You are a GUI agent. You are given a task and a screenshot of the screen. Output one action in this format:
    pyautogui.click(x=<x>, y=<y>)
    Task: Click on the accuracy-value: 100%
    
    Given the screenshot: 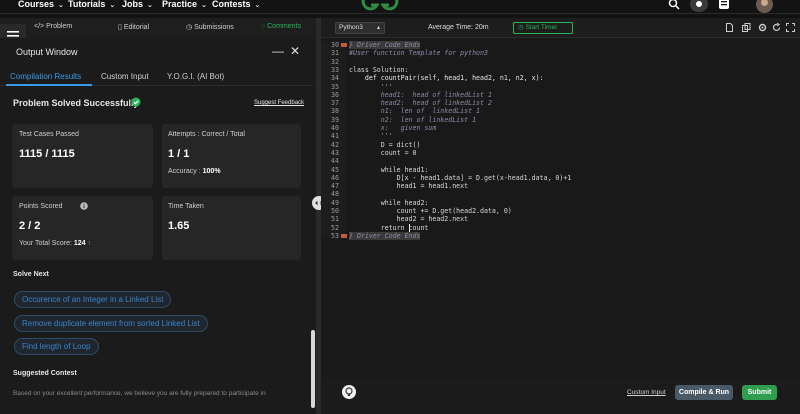 What is the action you would take?
    pyautogui.click(x=211, y=171)
    